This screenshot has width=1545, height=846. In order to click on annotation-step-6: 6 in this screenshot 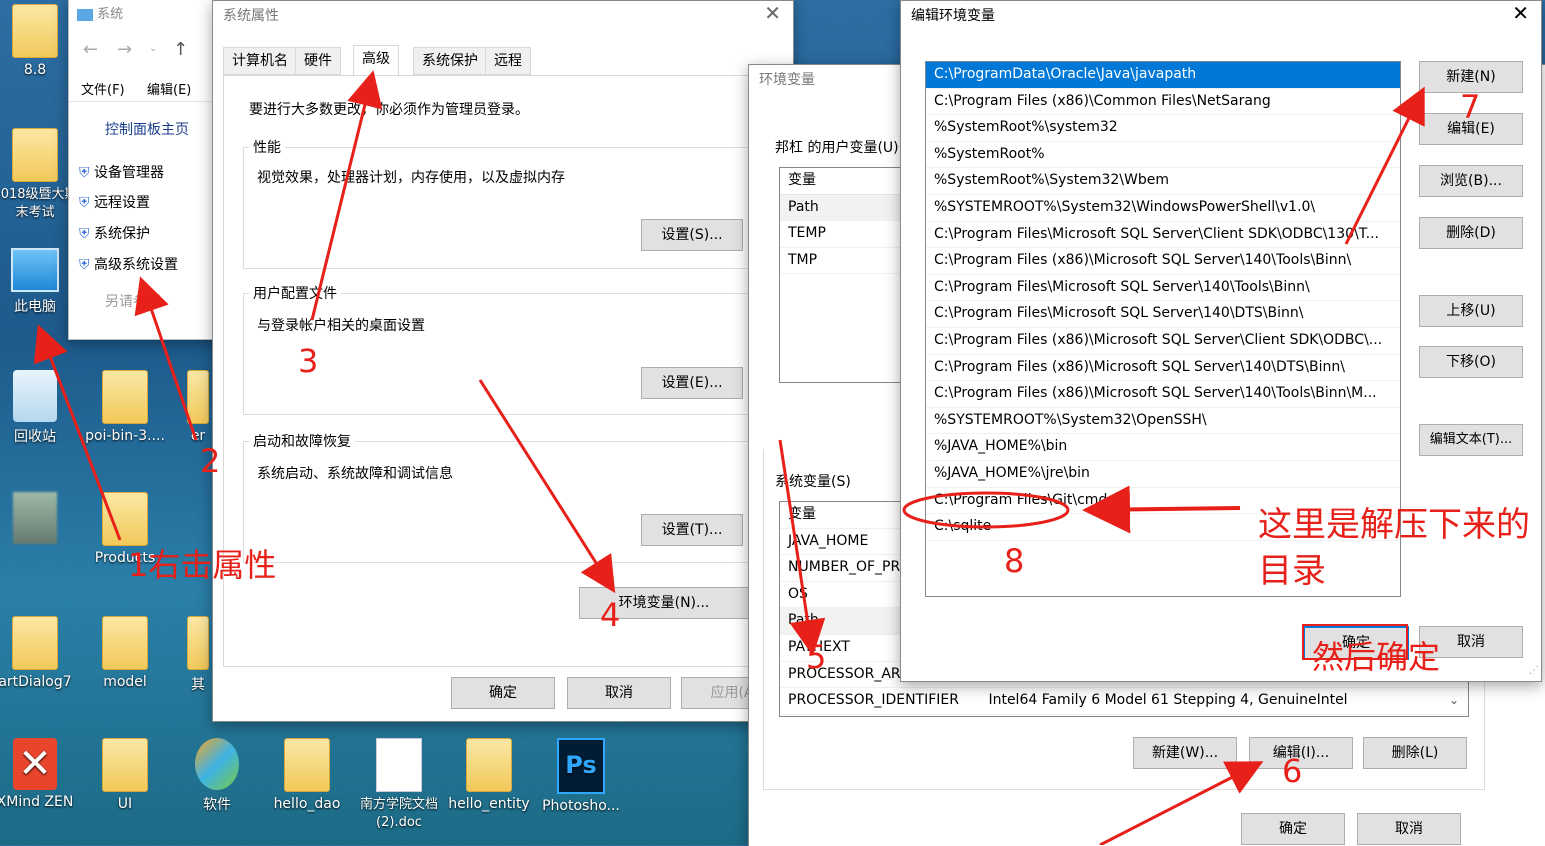, I will do `click(1292, 771)`.